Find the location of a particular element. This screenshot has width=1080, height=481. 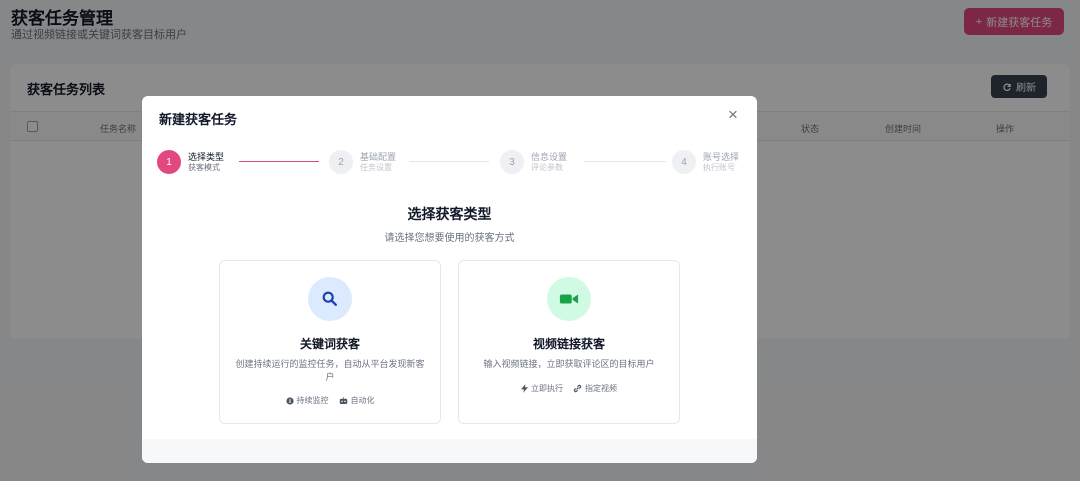

tag-specific-video: 指定视频 is located at coordinates (595, 388).